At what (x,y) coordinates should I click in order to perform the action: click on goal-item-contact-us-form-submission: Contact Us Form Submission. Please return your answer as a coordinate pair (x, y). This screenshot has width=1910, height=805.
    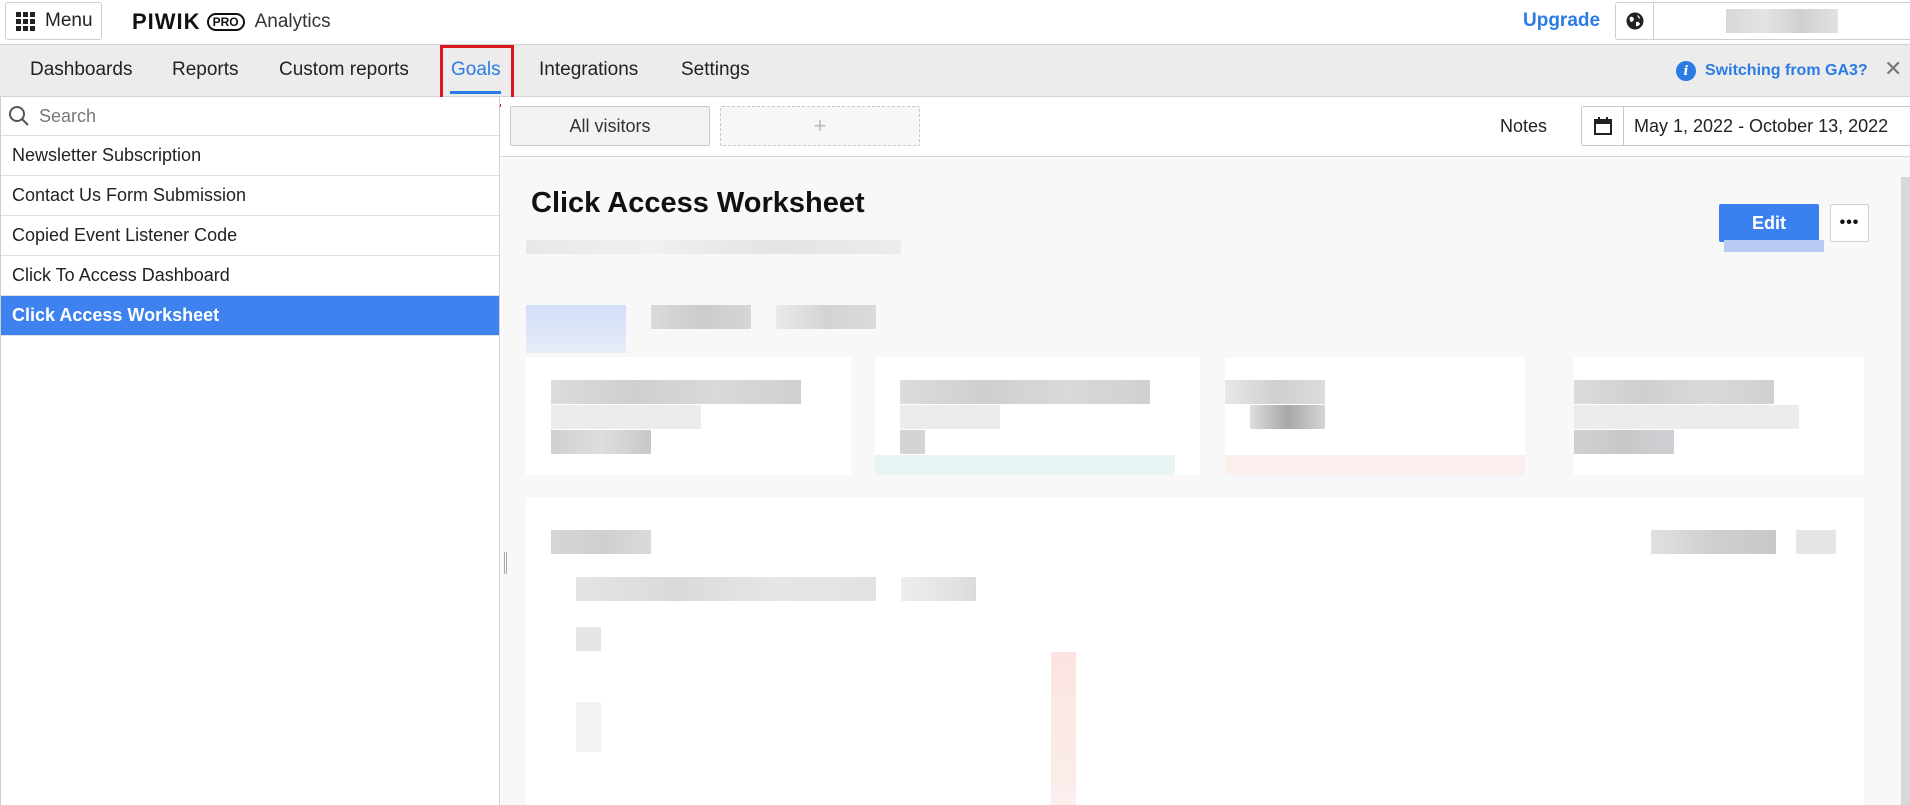
    Looking at the image, I should click on (250, 196).